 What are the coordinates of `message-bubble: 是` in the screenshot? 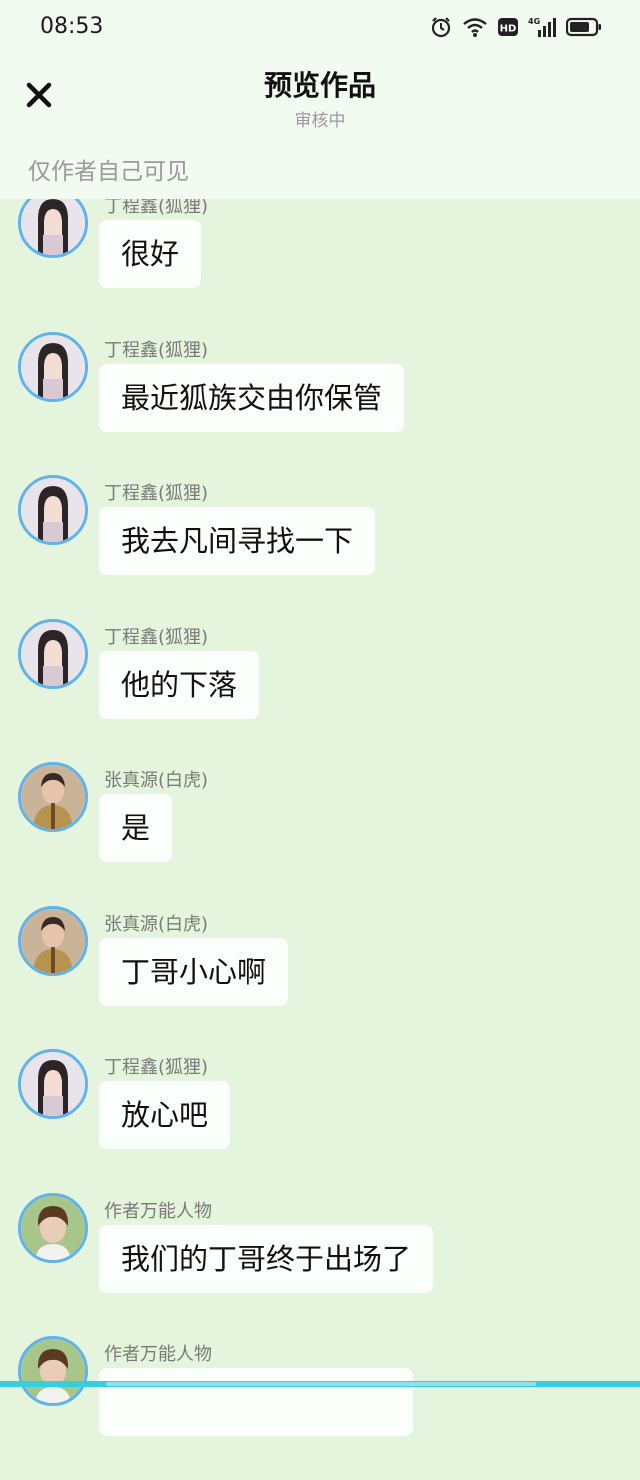 It's located at (136, 828).